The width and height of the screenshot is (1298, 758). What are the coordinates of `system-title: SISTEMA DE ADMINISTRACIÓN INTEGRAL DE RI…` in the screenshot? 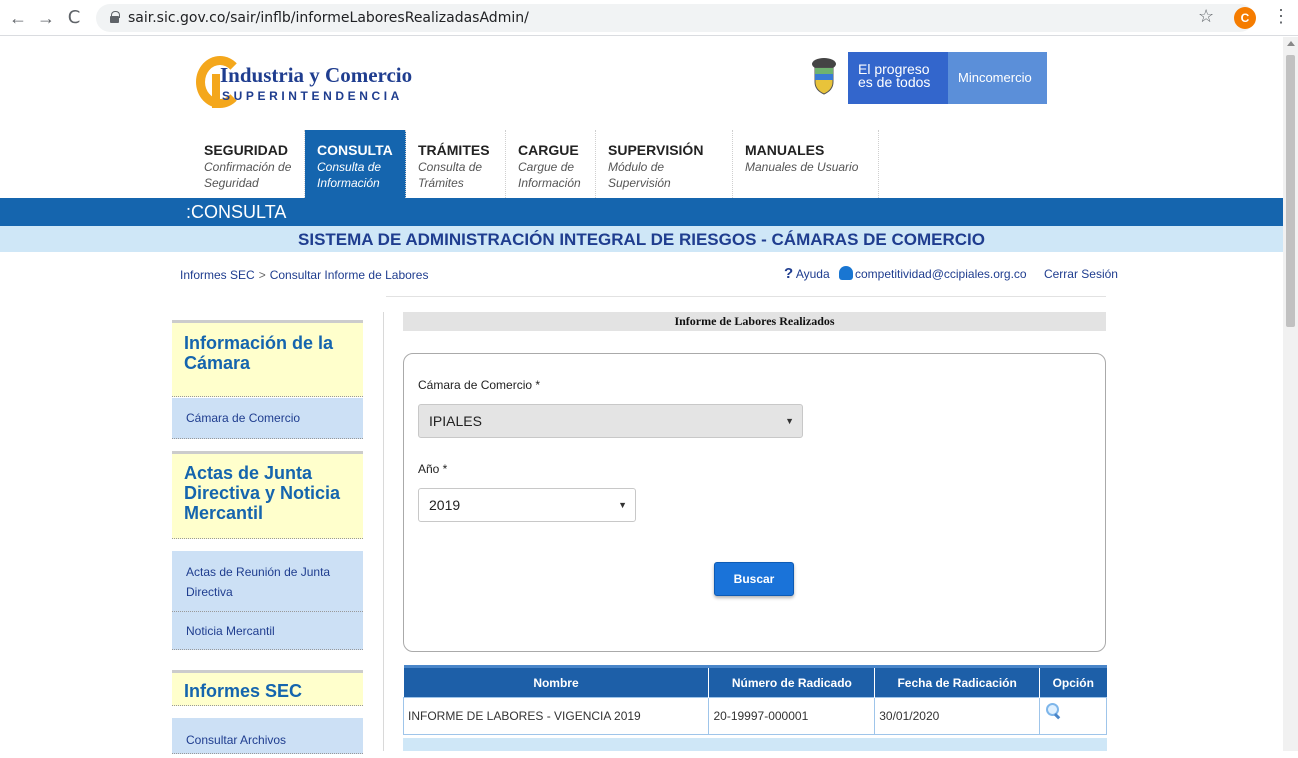 It's located at (641, 239).